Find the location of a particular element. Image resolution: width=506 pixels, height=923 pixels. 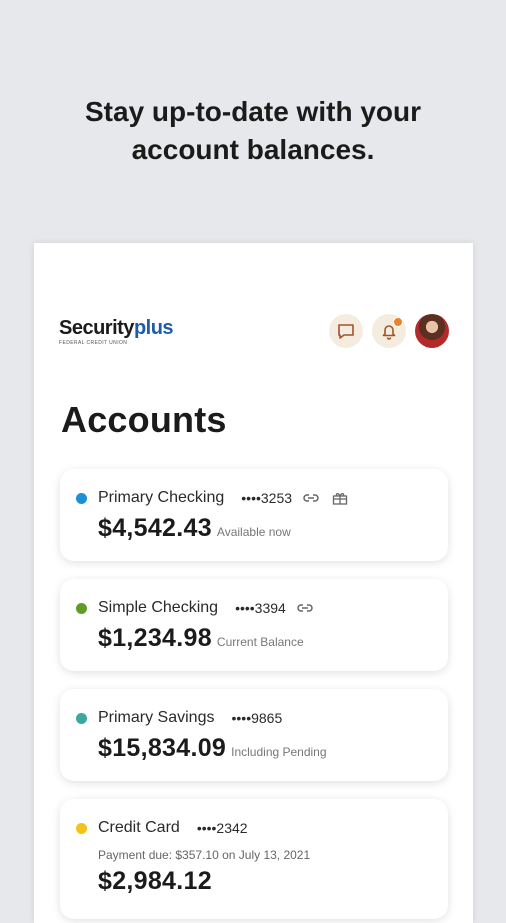

message-icon is located at coordinates (346, 331).